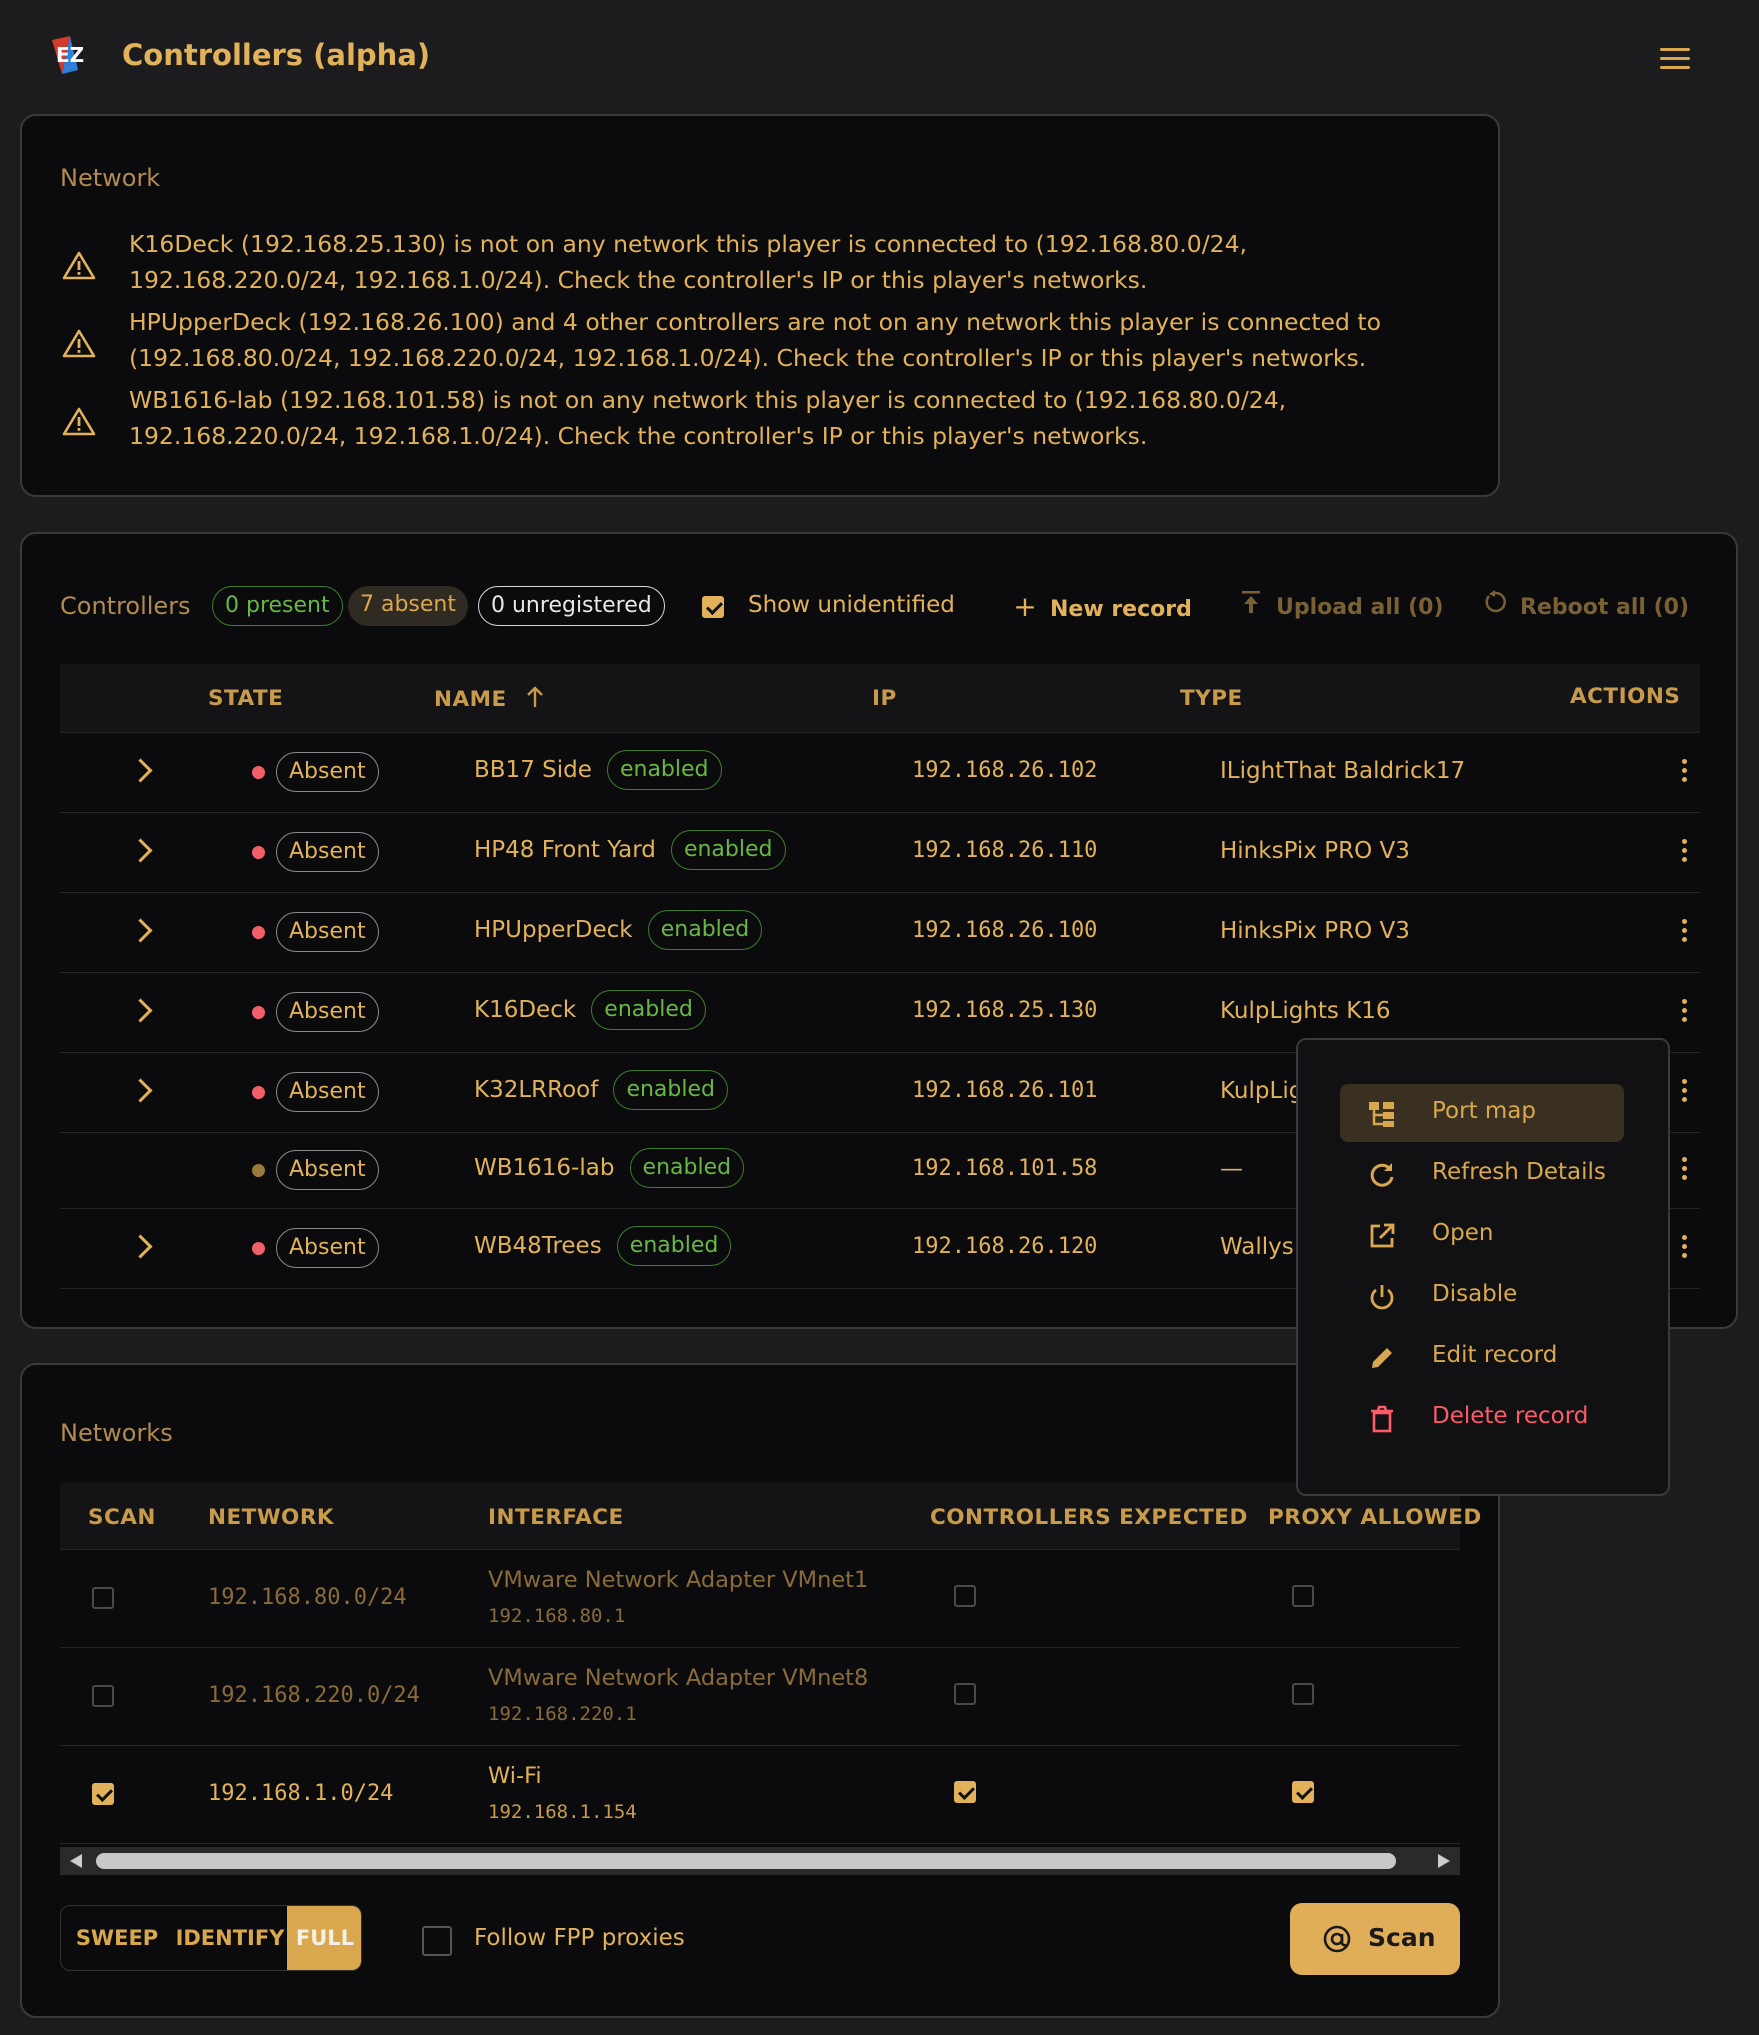  I want to click on controller-ip: 192.168.26.101, so click(1005, 1090).